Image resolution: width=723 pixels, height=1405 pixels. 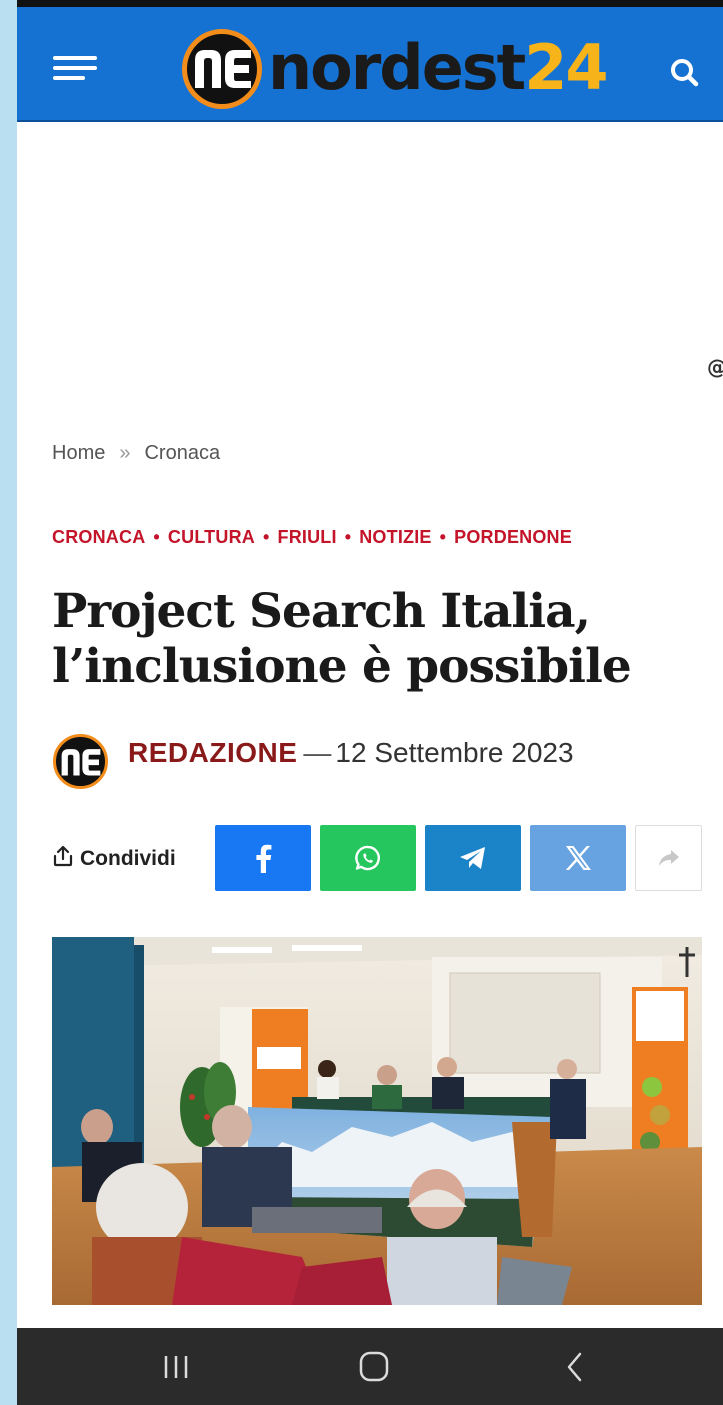 What do you see at coordinates (128, 858) in the screenshot?
I see `share-label: Condividi` at bounding box center [128, 858].